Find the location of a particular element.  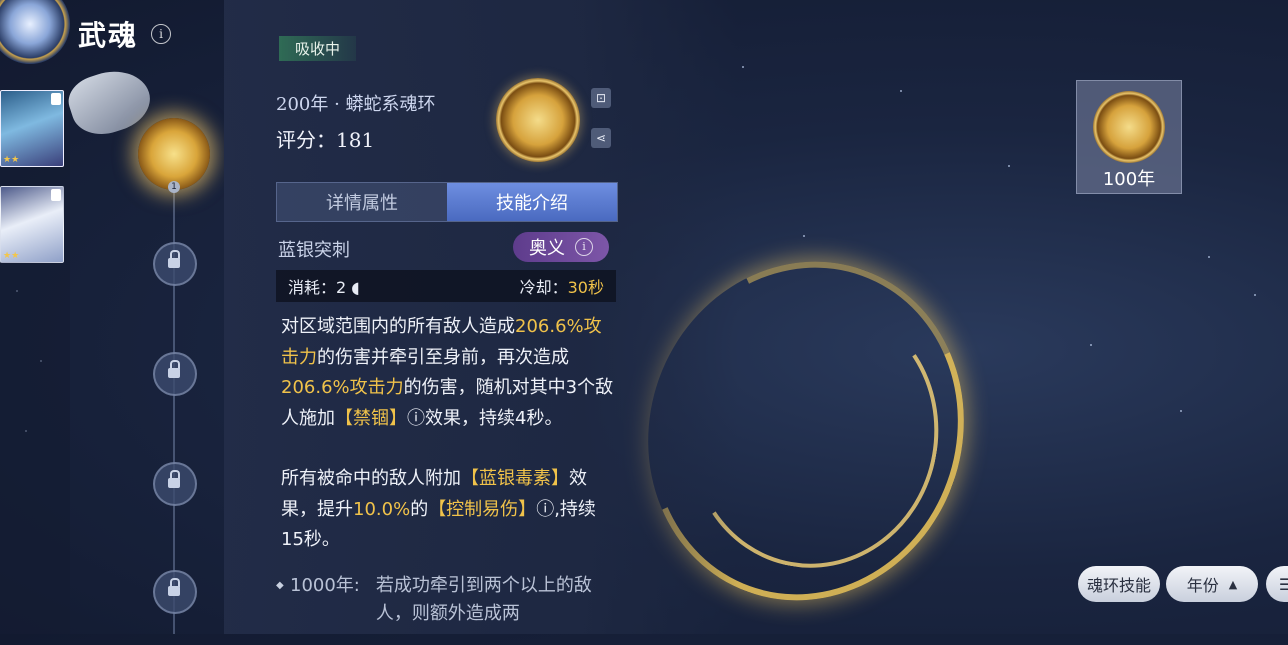

upgrade-note-year: 1000年: is located at coordinates (325, 585).